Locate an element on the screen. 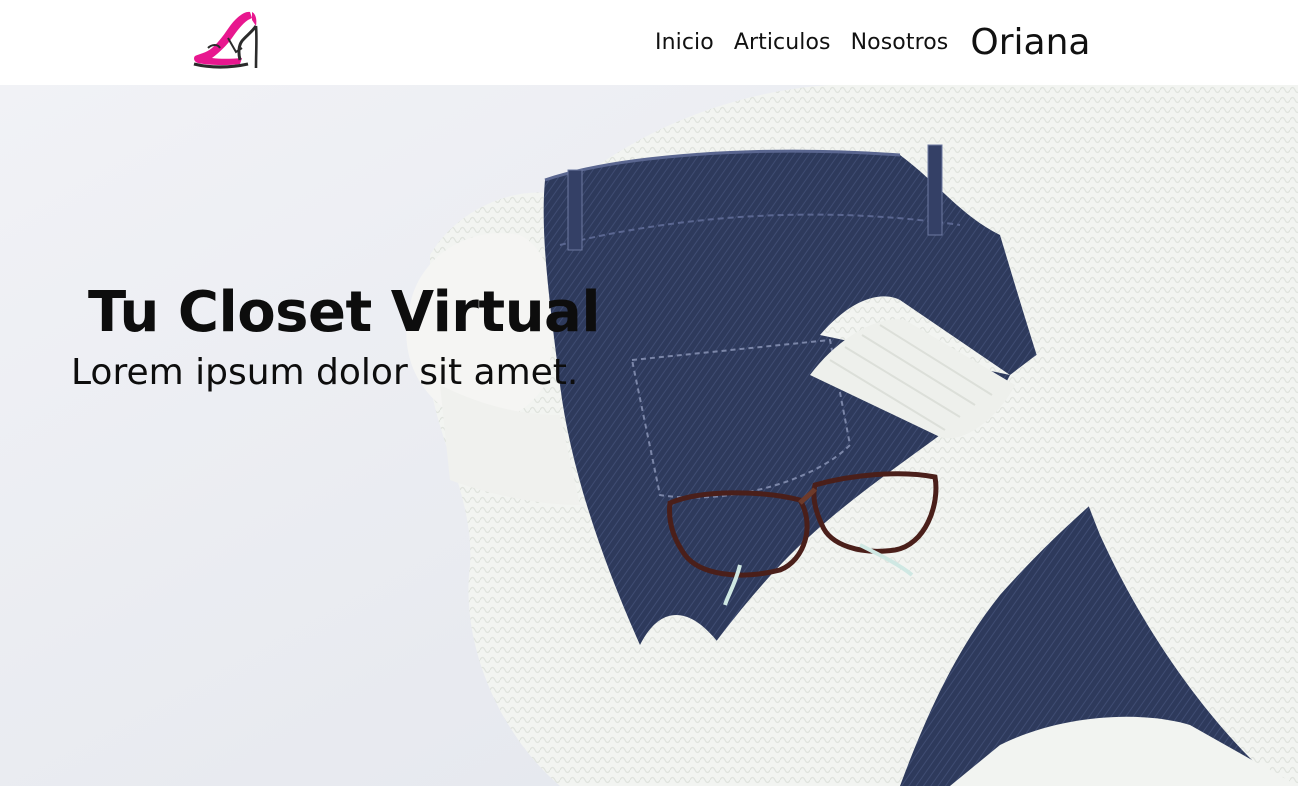 This screenshot has height=786, width=1298. nav-link-articulos: Articulos is located at coordinates (782, 42).